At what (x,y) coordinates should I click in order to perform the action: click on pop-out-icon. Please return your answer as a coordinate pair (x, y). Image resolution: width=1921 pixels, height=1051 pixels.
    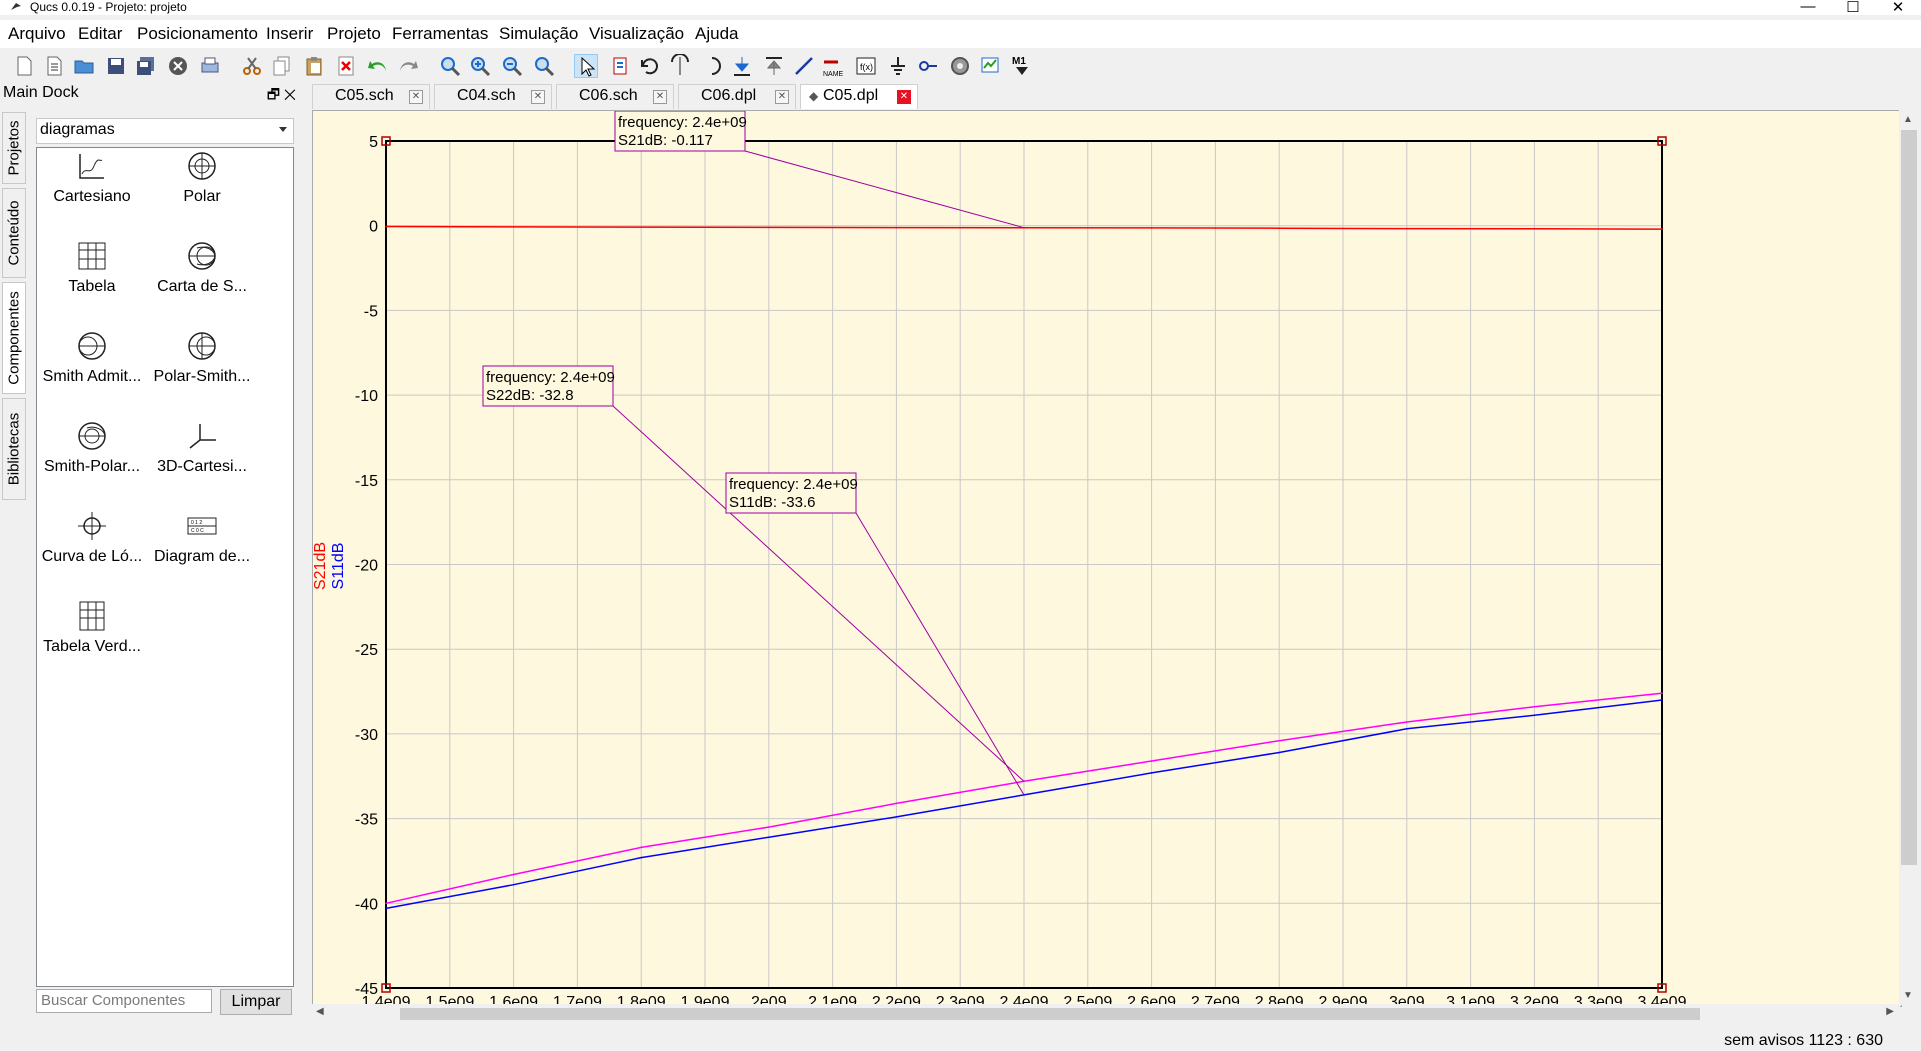
    Looking at the image, I should click on (774, 66).